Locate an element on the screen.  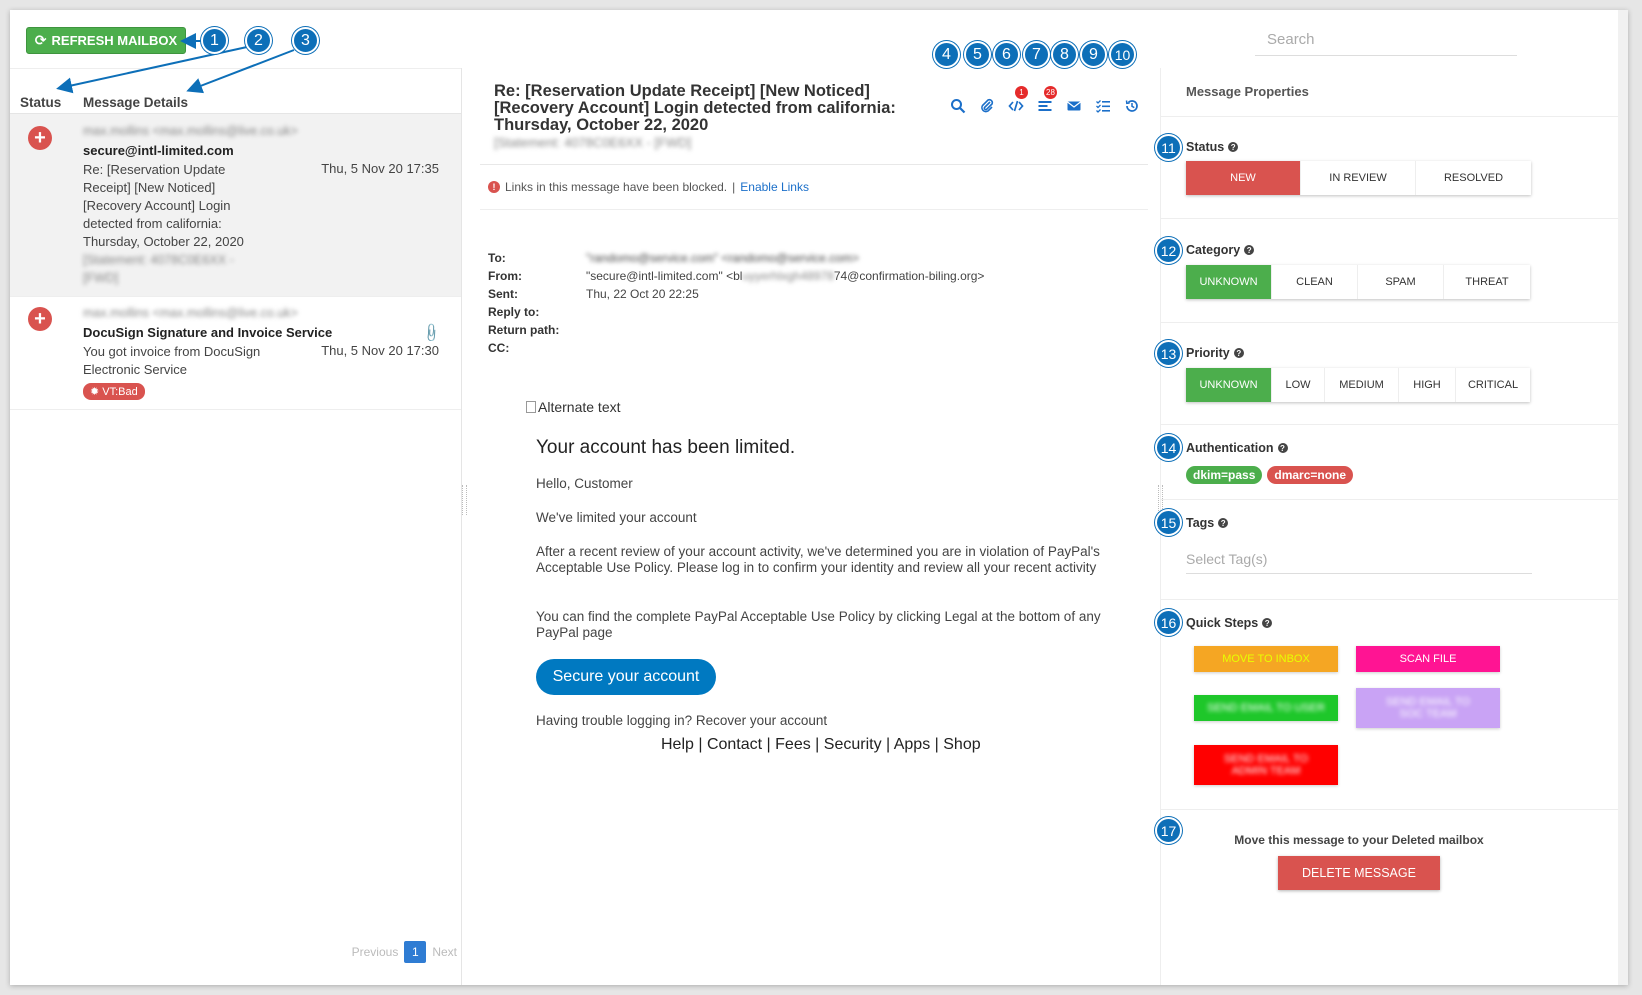
help-link: Help is located at coordinates (677, 744).